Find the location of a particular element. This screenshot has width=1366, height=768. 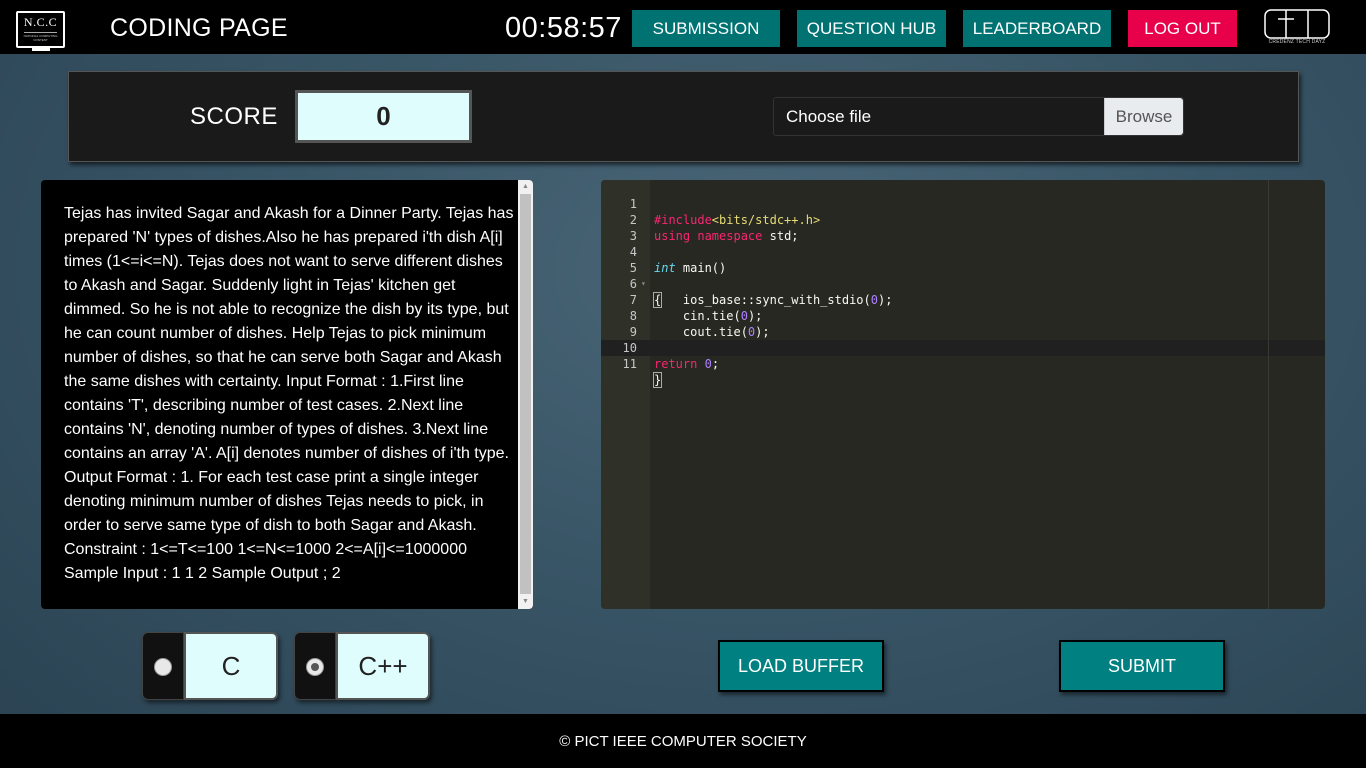

code-line: 8 cout.tie(0); is located at coordinates (963, 315).